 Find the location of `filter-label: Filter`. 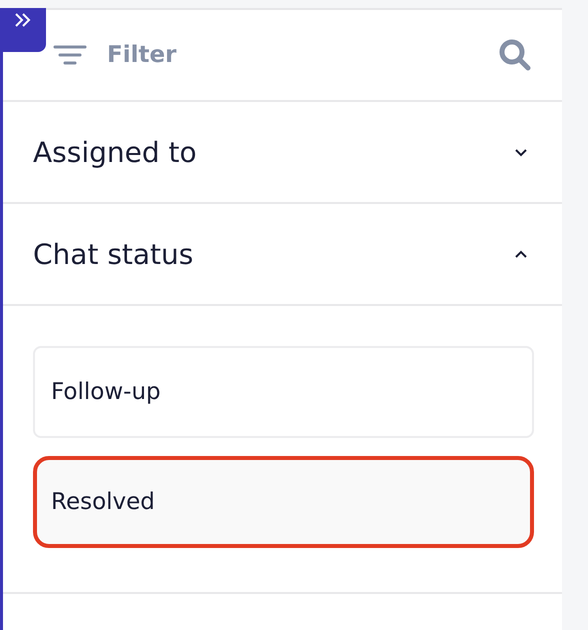

filter-label: Filter is located at coordinates (142, 55).